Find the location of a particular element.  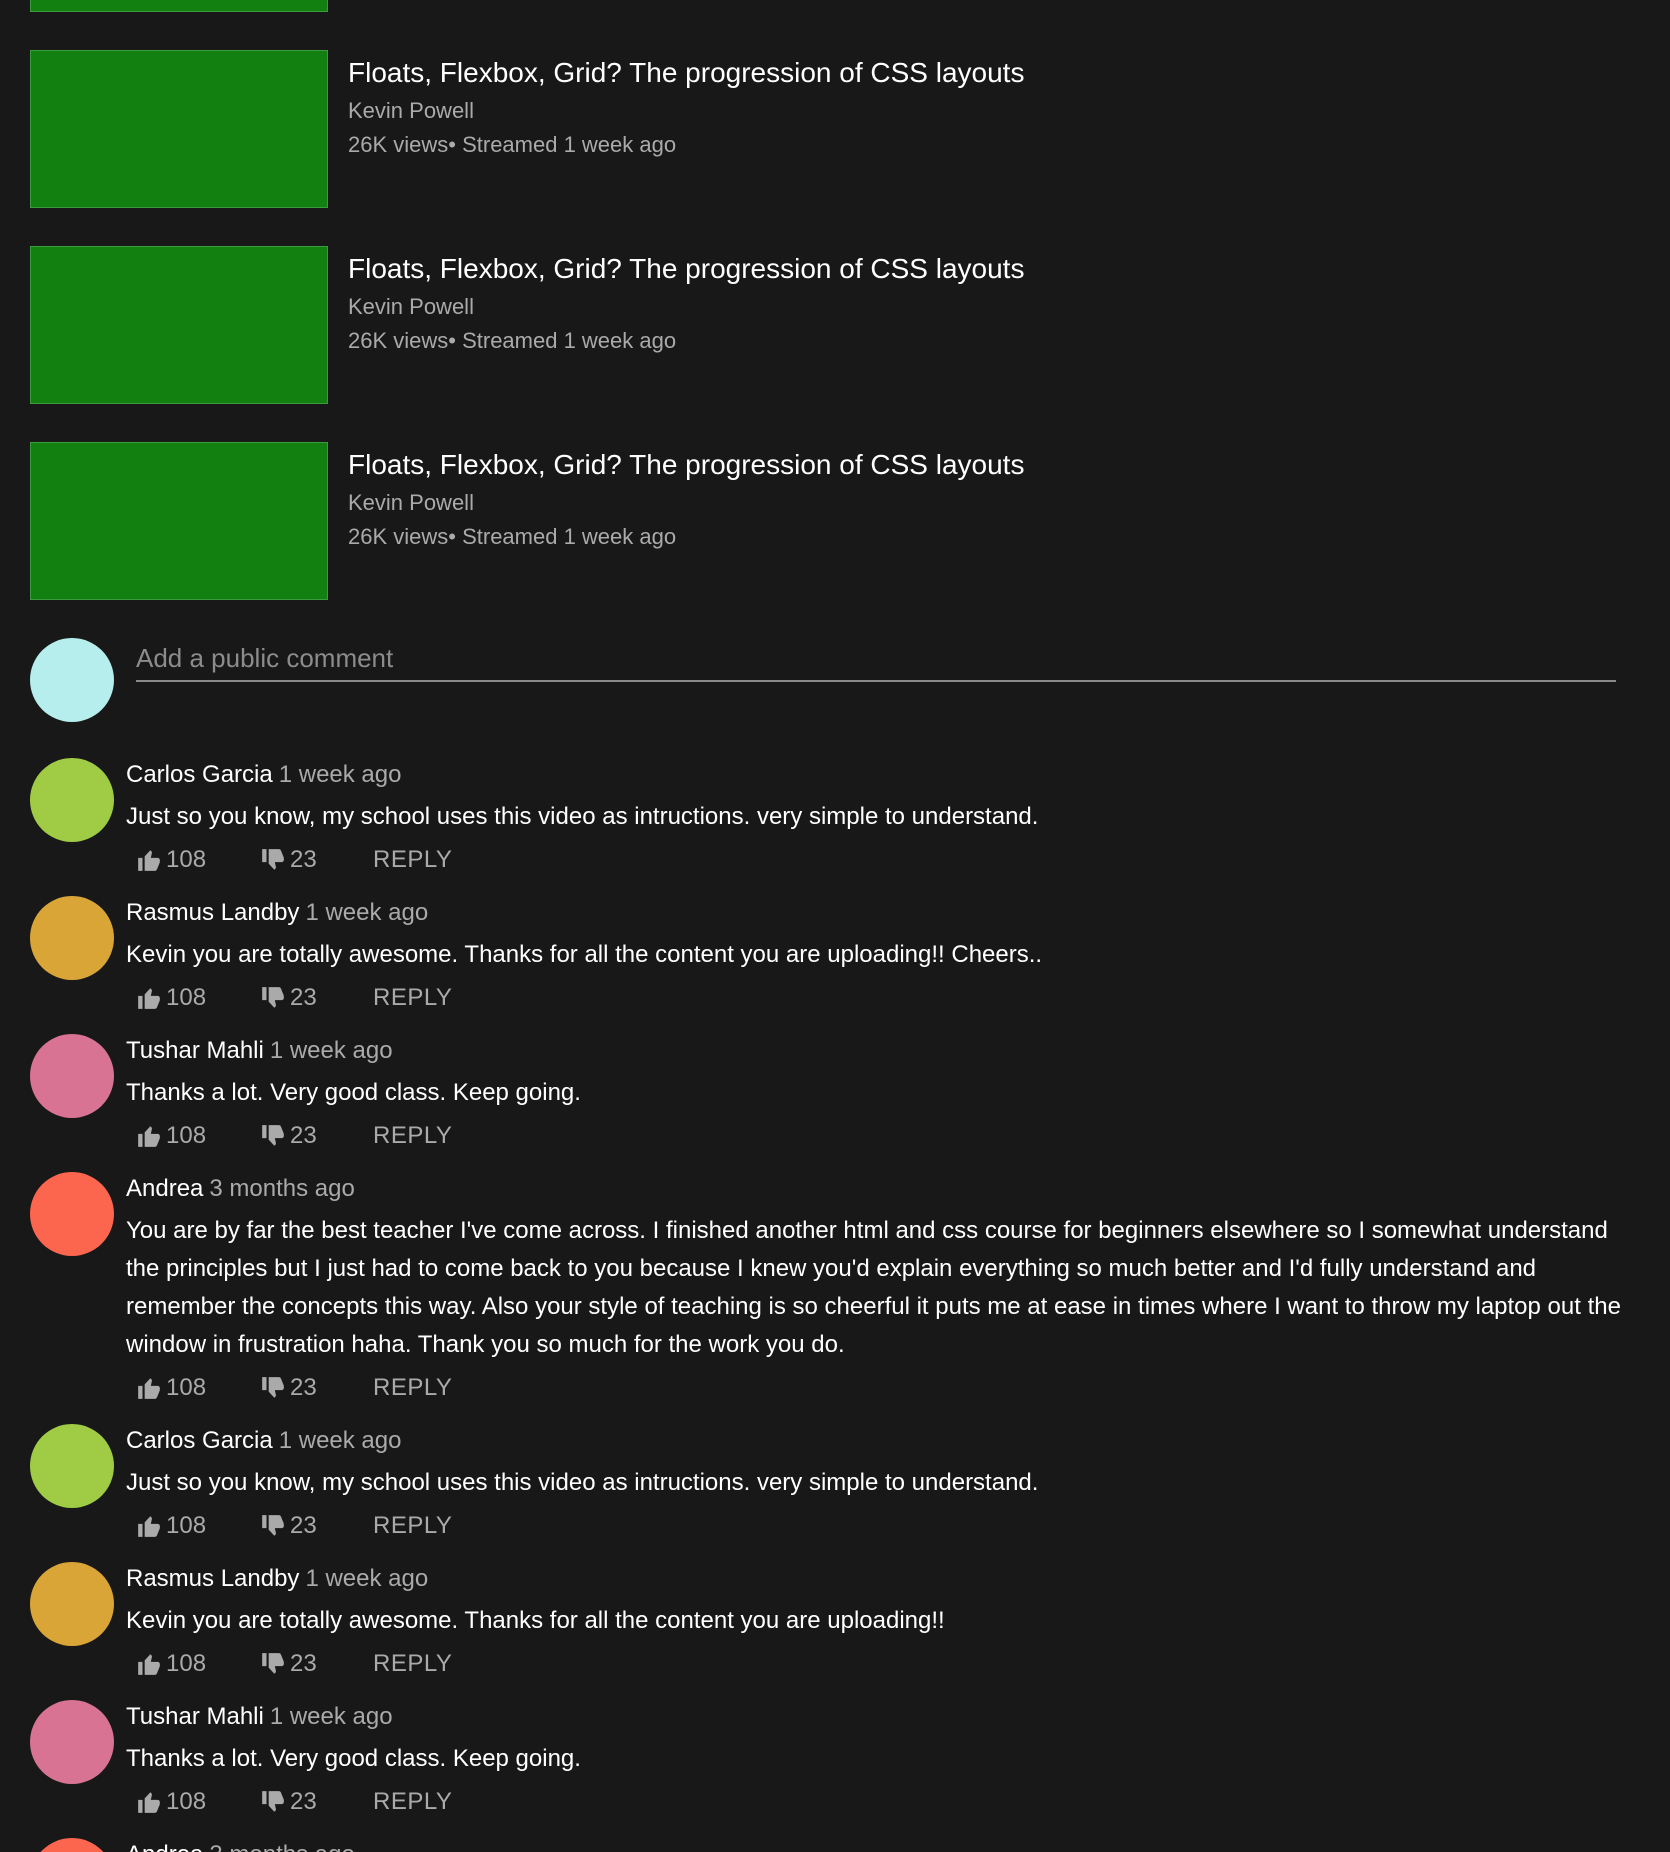

current-user-avatar is located at coordinates (72, 680).